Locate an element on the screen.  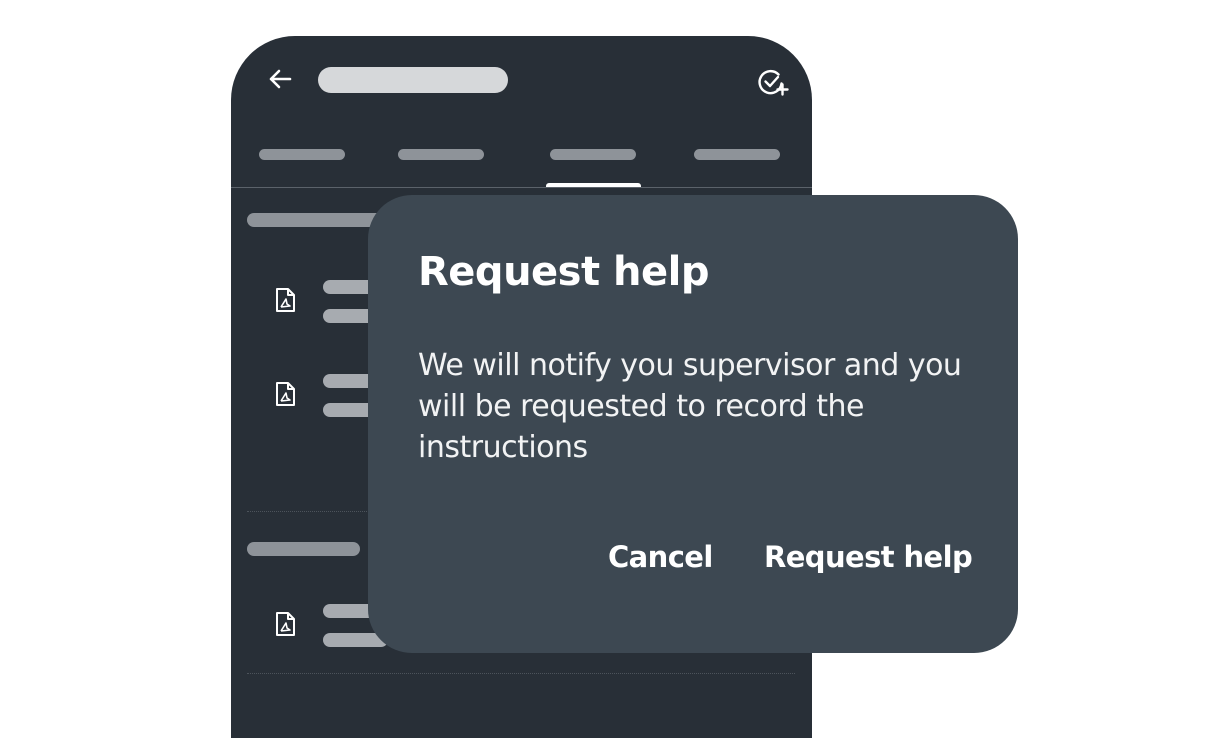
title-placeholder is located at coordinates (413, 80).